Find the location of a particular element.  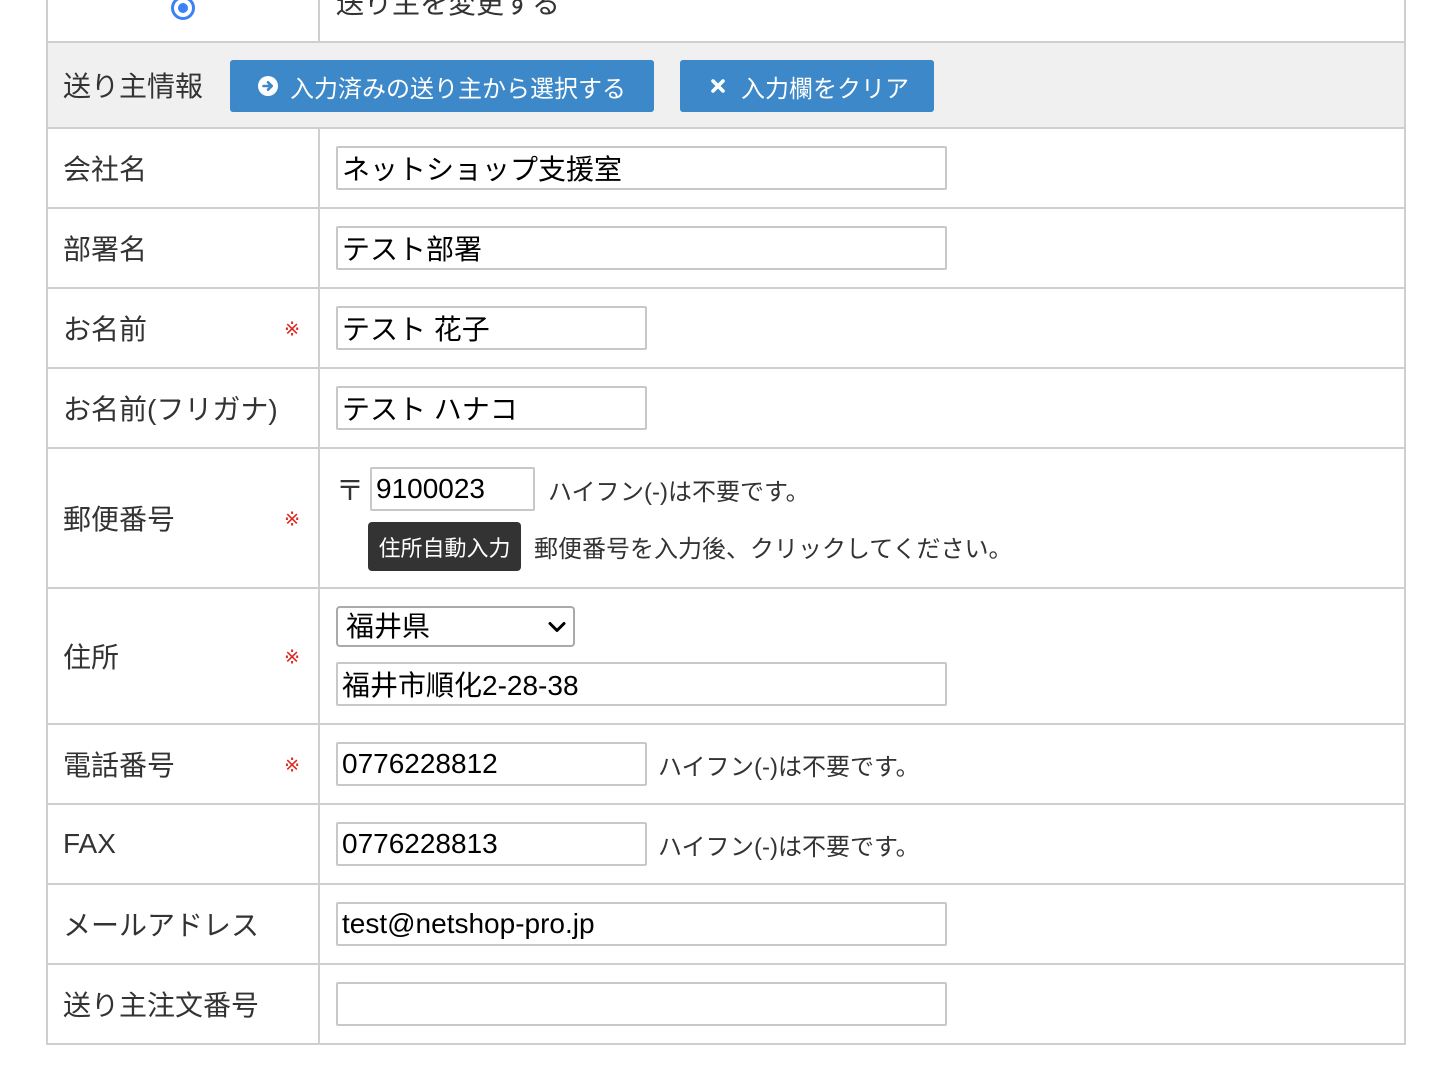

address-input is located at coordinates (641, 684).